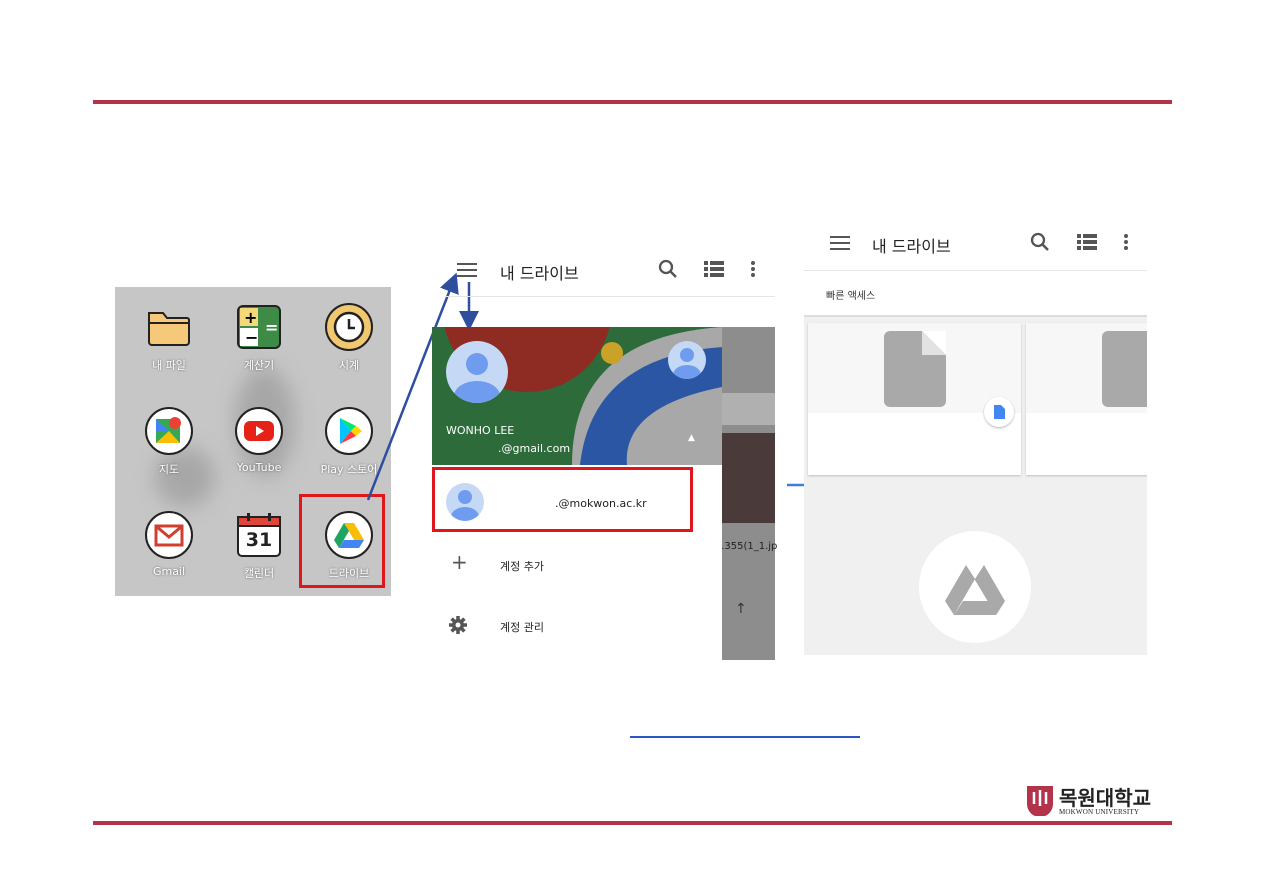 This screenshot has width=1263, height=893. What do you see at coordinates (1105, 798) in the screenshot?
I see `university-name-kr: 목원대학교` at bounding box center [1105, 798].